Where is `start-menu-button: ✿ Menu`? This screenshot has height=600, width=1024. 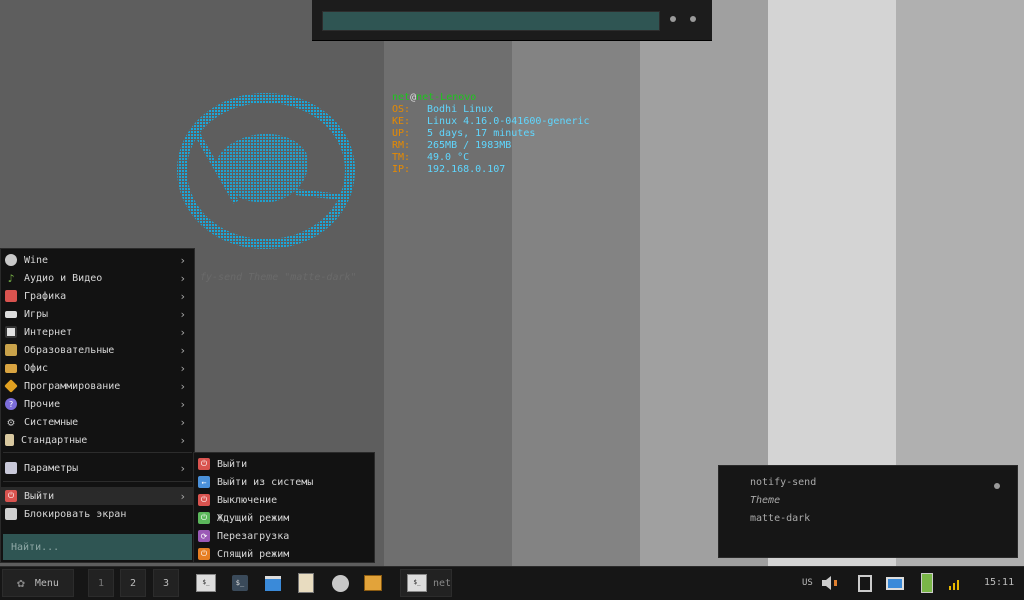
start-menu-button: ✿ Menu is located at coordinates (38, 583).